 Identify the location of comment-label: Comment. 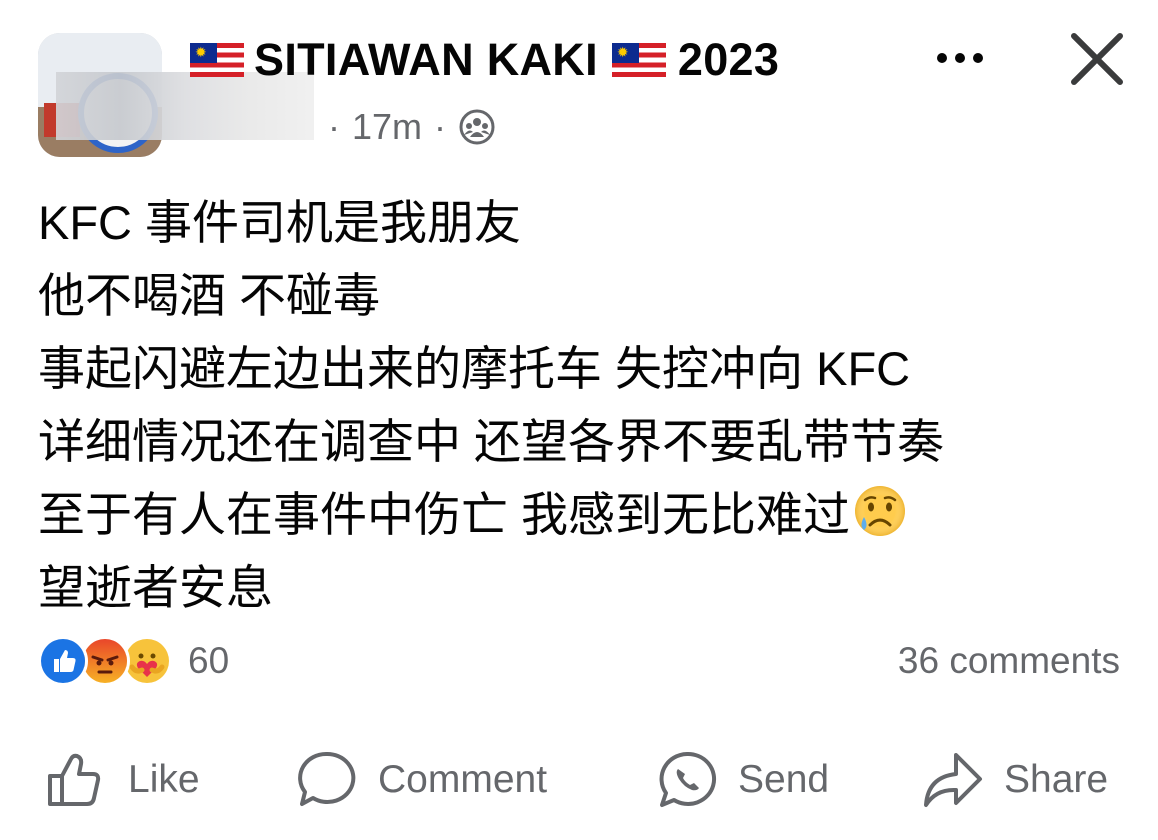
(463, 779).